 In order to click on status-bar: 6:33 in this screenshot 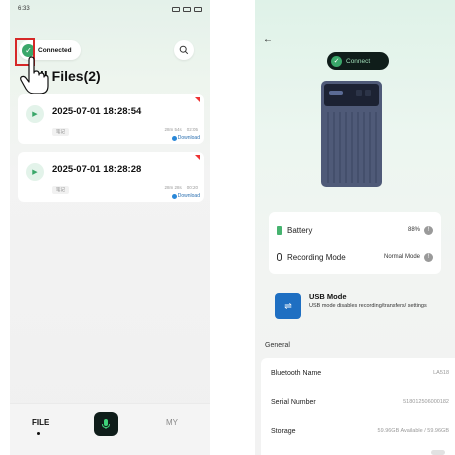, I will do `click(110, 9)`.